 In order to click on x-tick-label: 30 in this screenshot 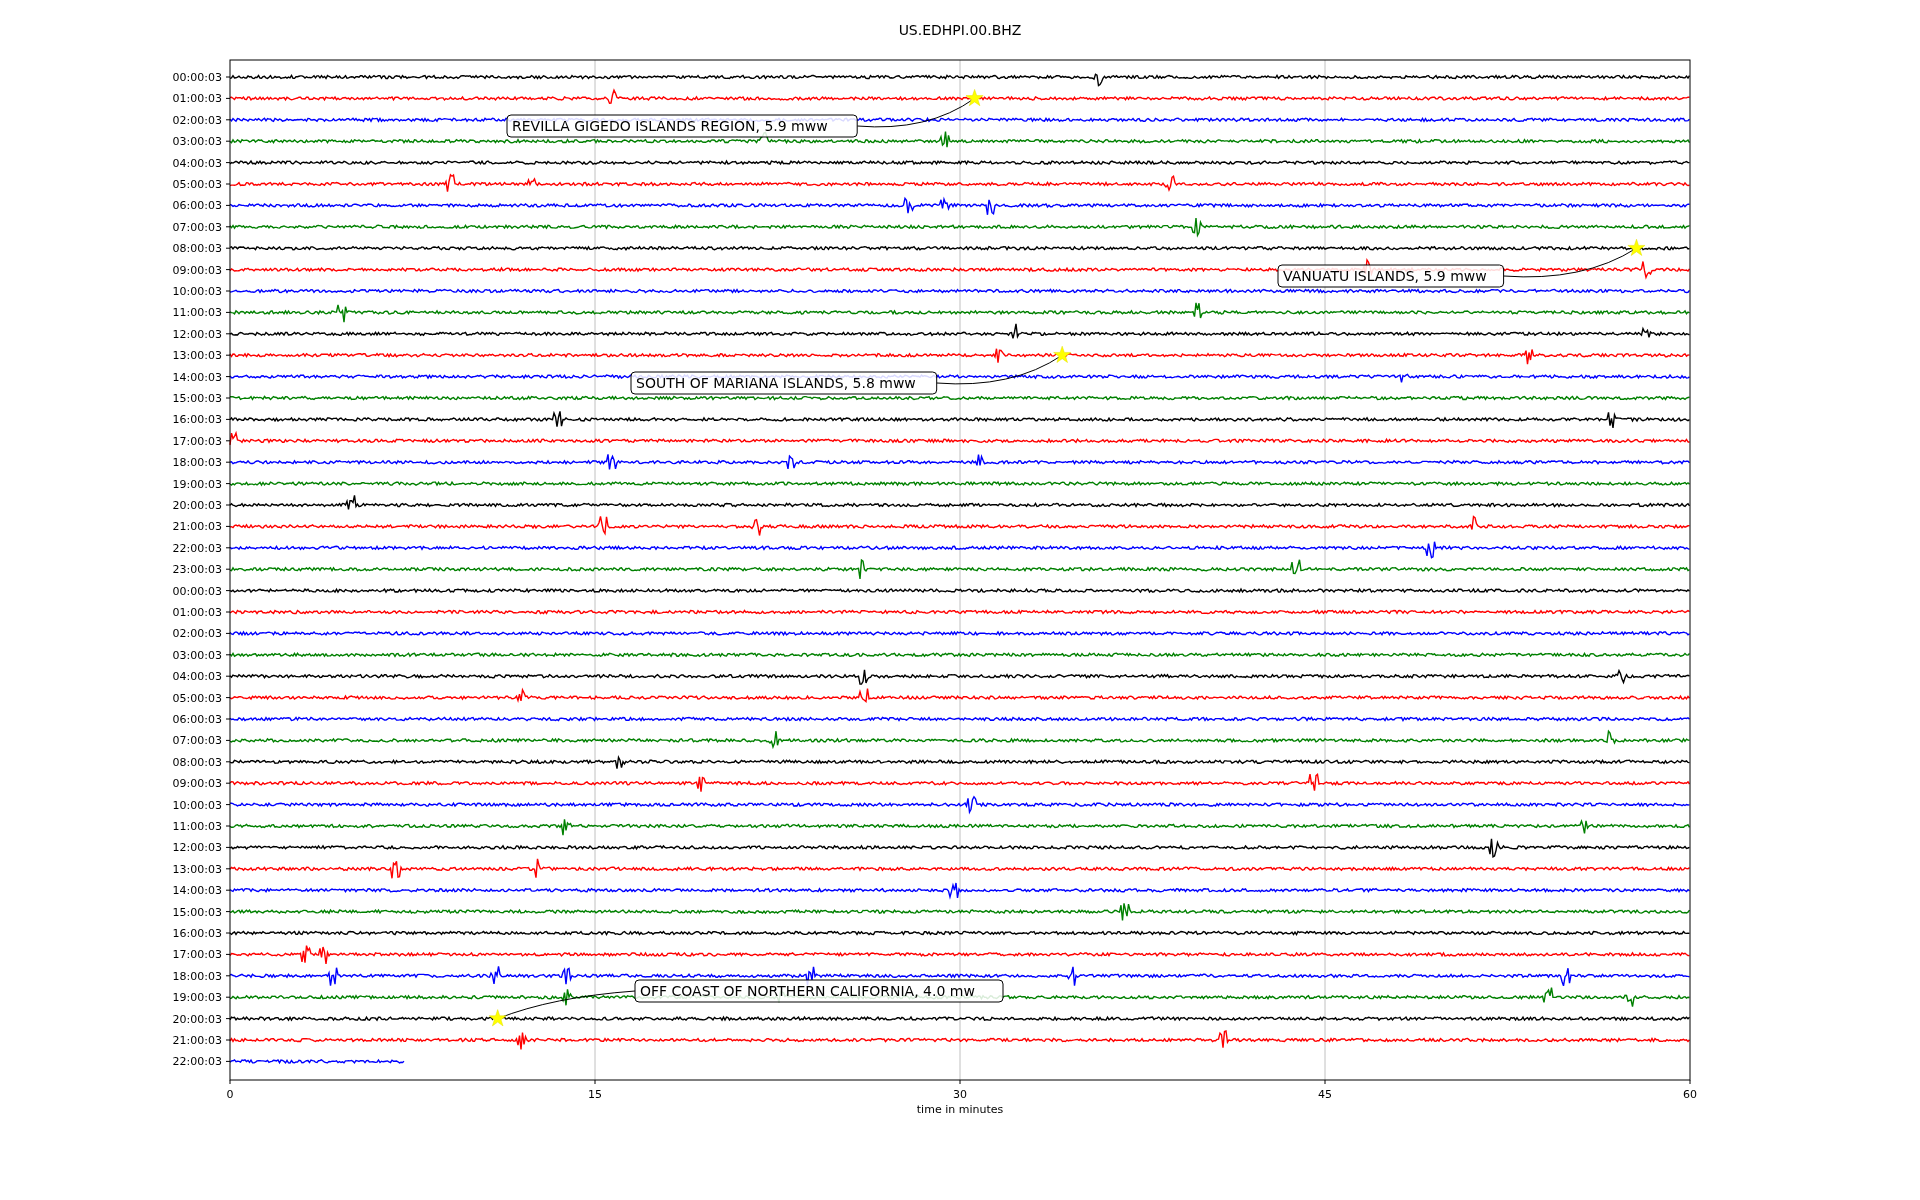, I will do `click(960, 1094)`.